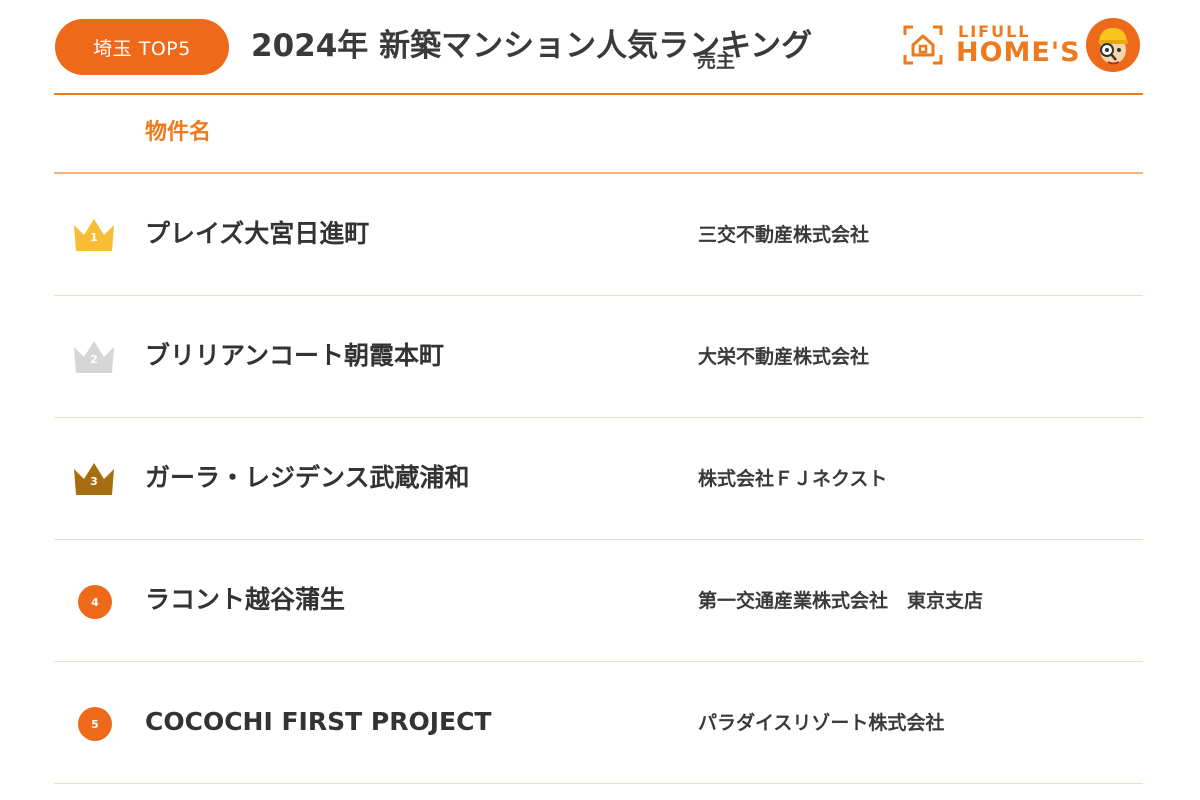 Image resolution: width=1200 pixels, height=800 pixels. What do you see at coordinates (598, 723) in the screenshot?
I see `table-row: 5 COCOCHI FIRST PROJECT パラダイスリゾート株式会社` at bounding box center [598, 723].